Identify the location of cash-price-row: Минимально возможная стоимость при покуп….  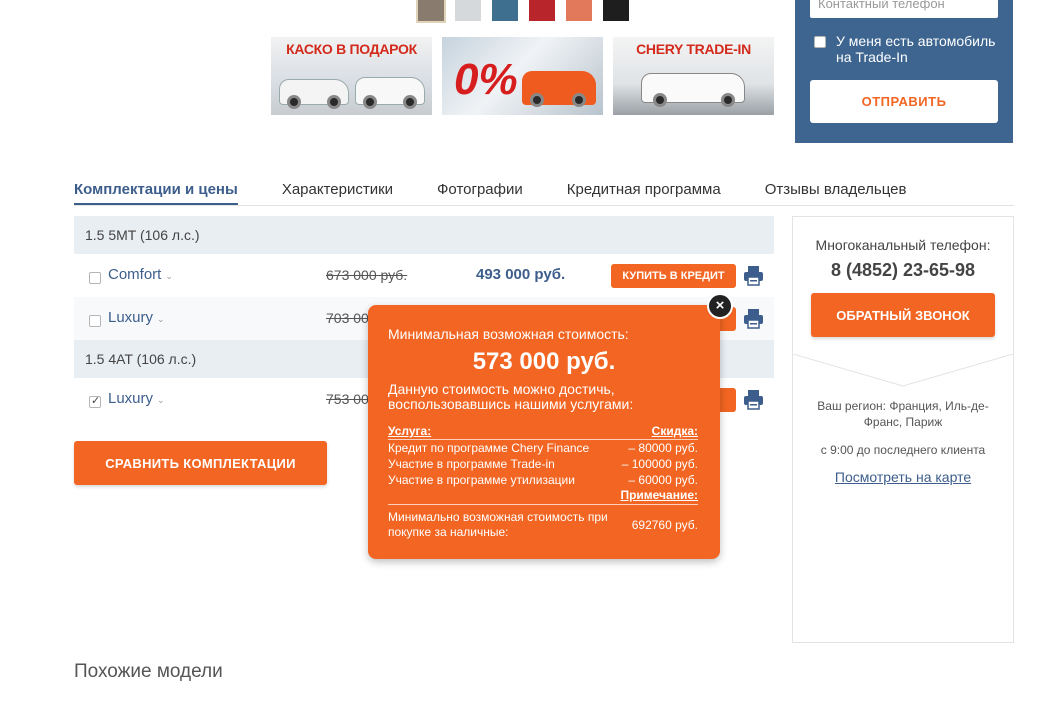
(543, 524).